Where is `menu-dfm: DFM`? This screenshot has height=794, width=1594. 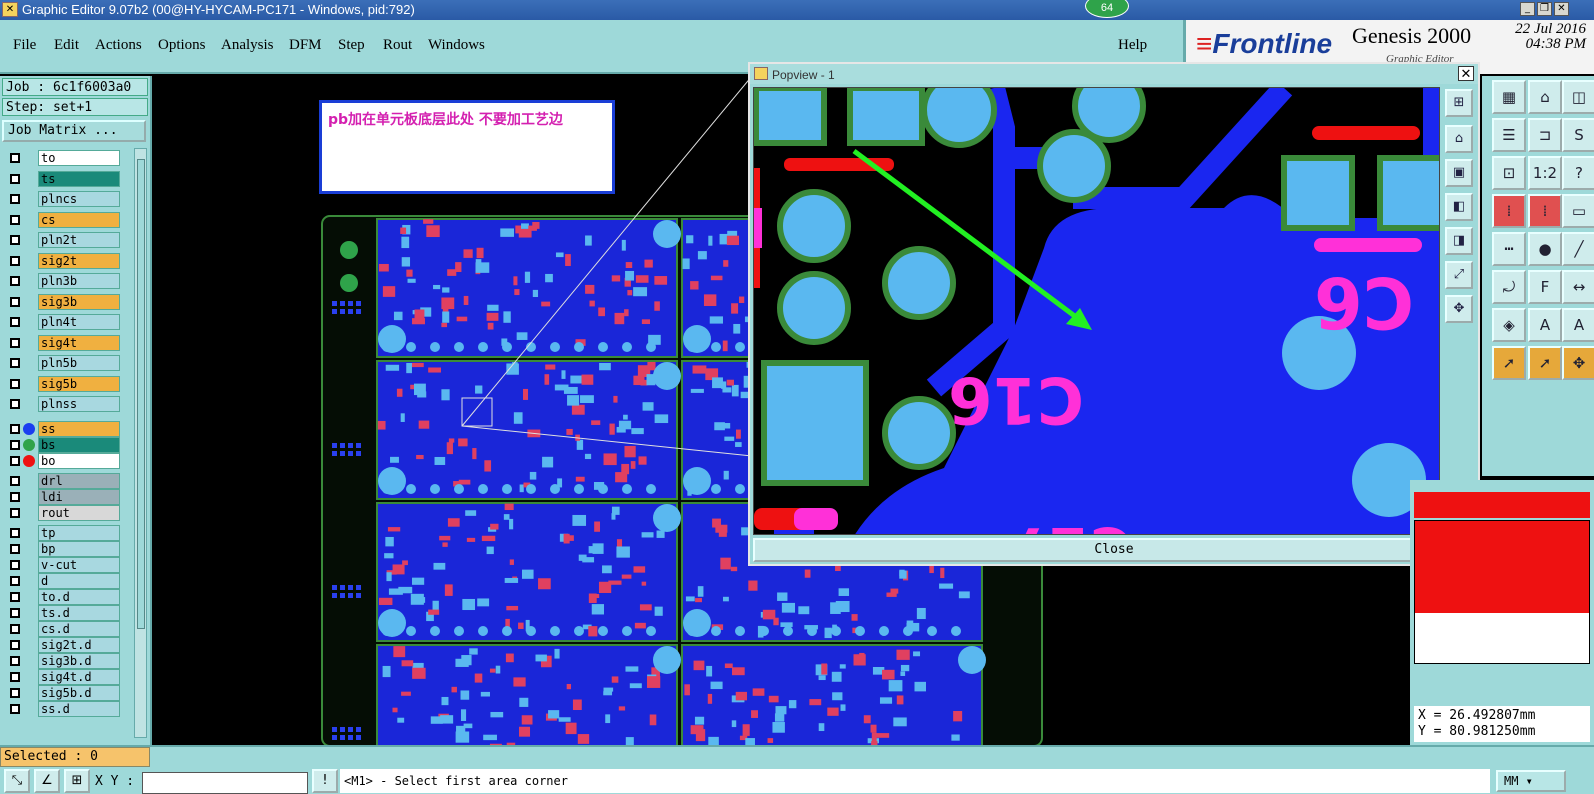 menu-dfm: DFM is located at coordinates (305, 45).